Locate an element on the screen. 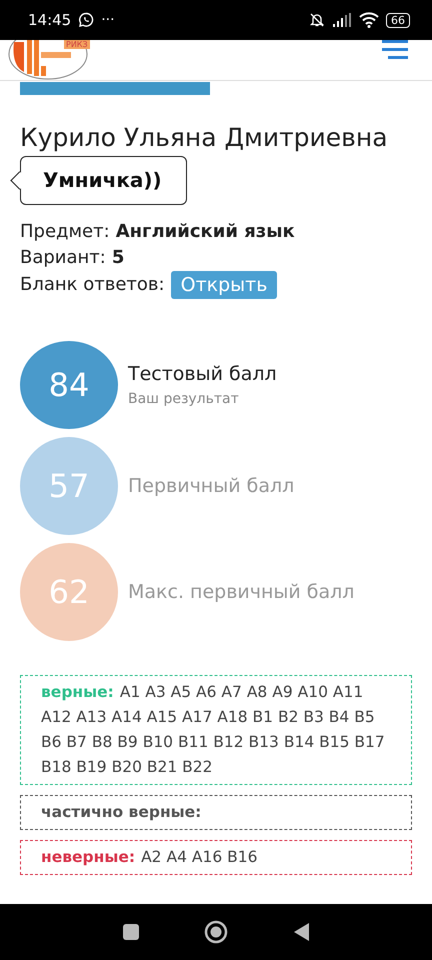 This screenshot has height=960, width=432. clock: 14:45 is located at coordinates (50, 20).